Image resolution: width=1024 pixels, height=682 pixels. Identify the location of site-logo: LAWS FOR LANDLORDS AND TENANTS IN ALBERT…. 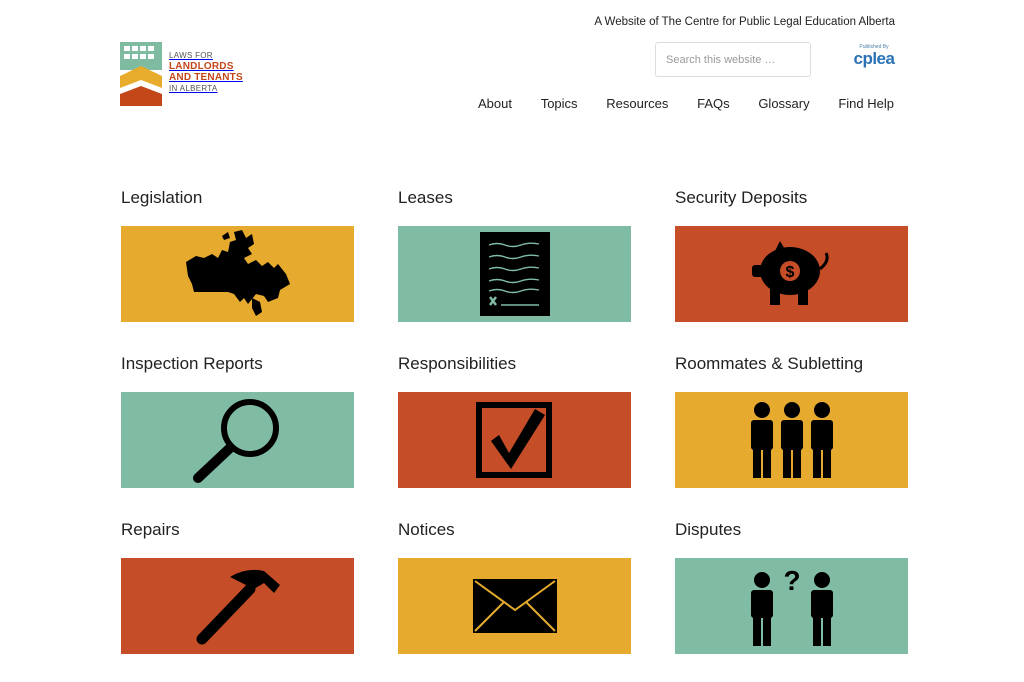
(190, 75).